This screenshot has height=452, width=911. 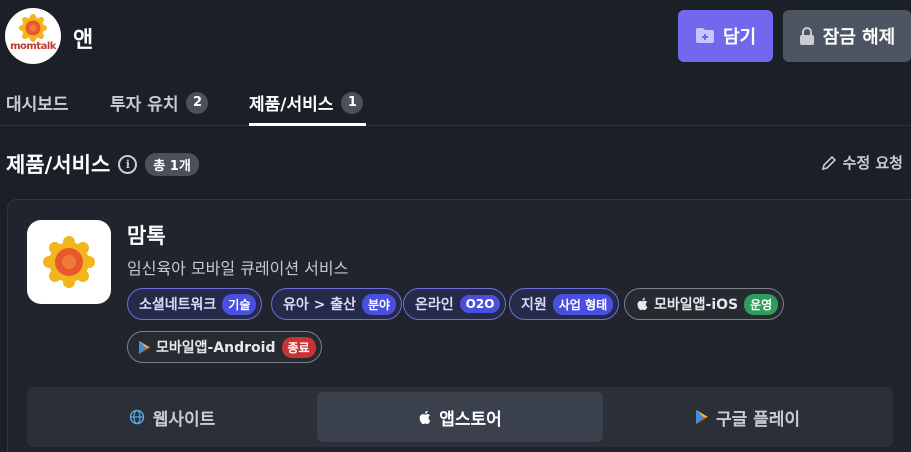 I want to click on active-tab-indicator, so click(x=307, y=124).